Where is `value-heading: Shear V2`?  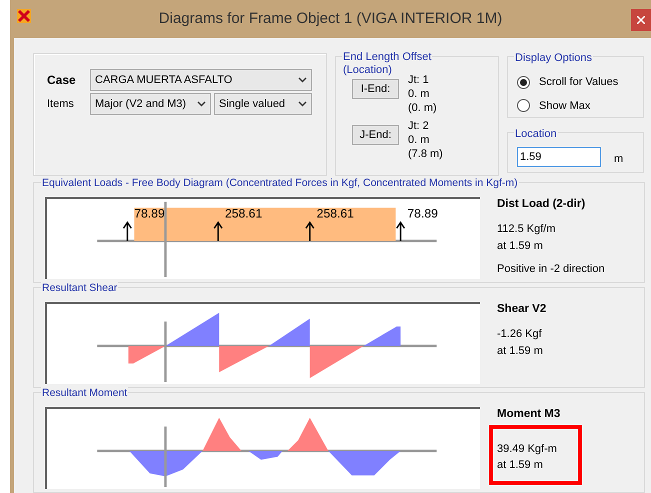 value-heading: Shear V2 is located at coordinates (521, 309).